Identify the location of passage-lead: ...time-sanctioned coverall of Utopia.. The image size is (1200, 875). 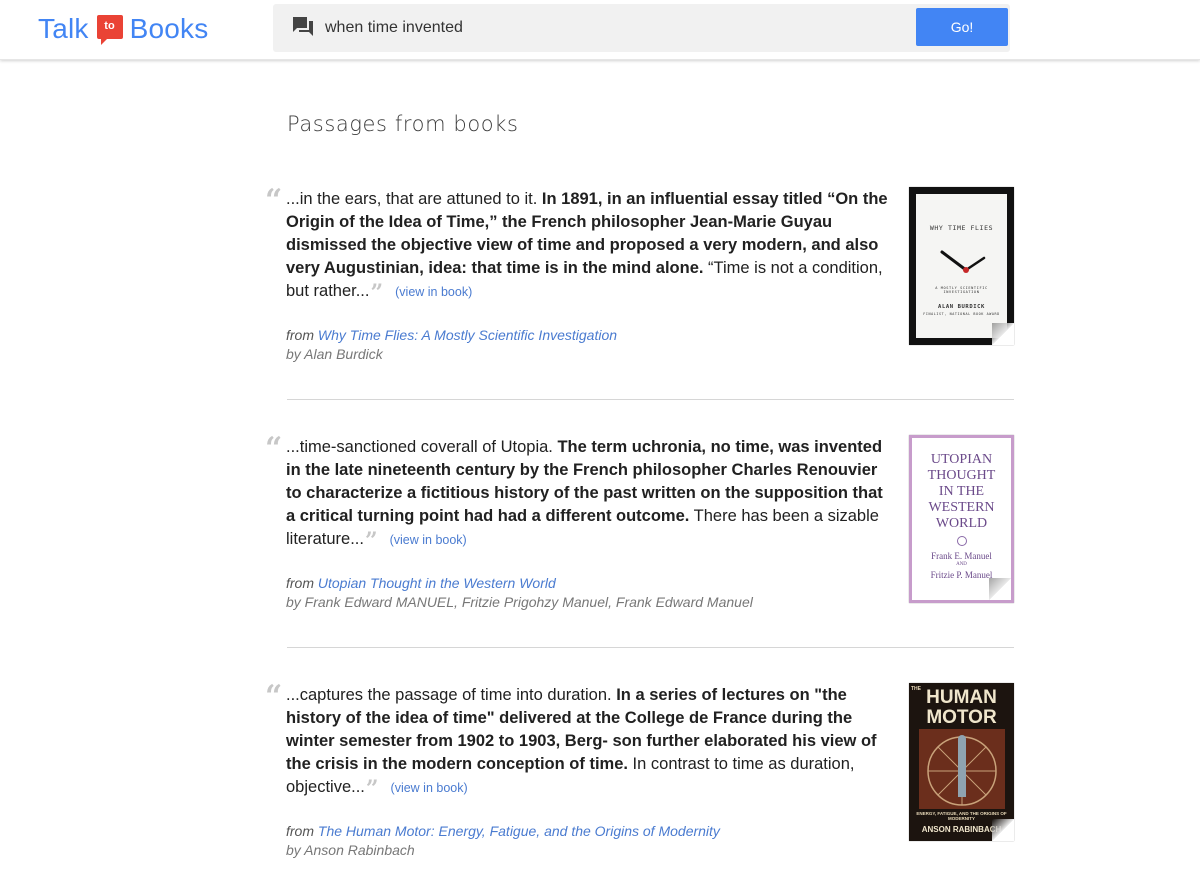
(422, 447).